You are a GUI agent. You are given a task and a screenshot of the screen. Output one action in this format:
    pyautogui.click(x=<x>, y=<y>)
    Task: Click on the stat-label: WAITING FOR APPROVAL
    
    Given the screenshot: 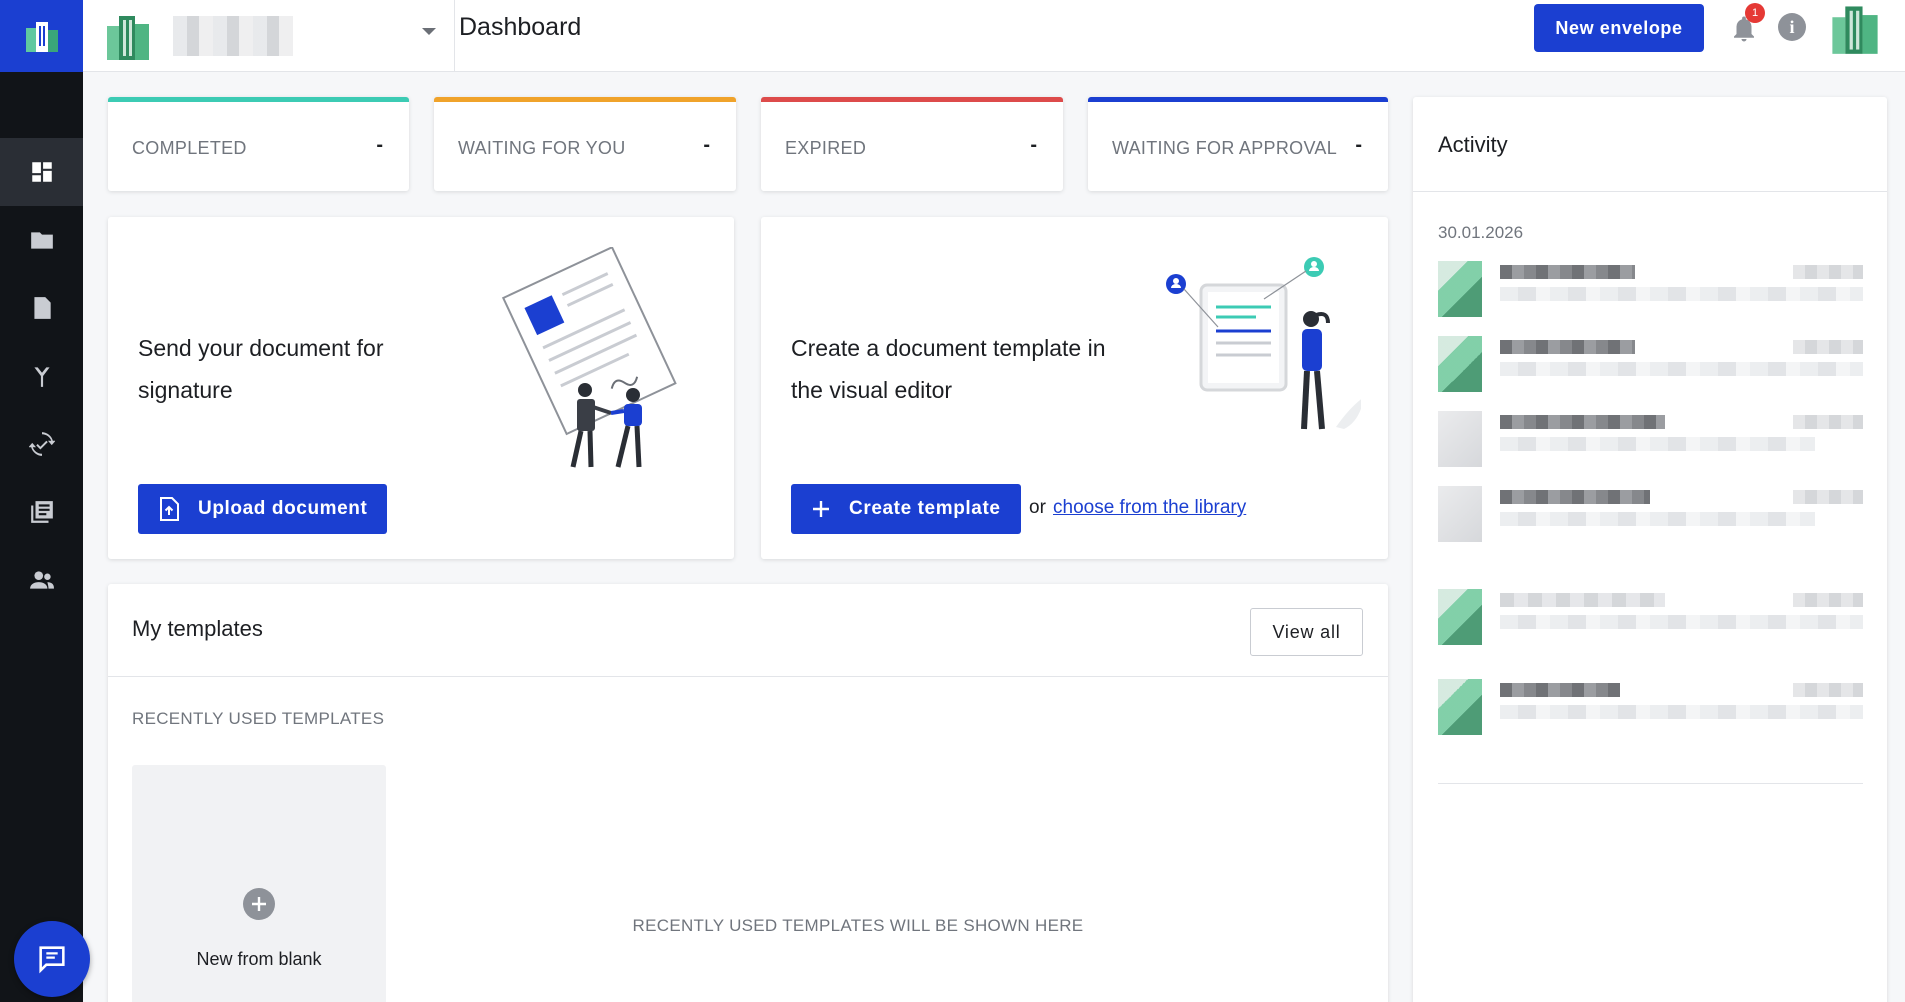 What is the action you would take?
    pyautogui.click(x=1225, y=148)
    